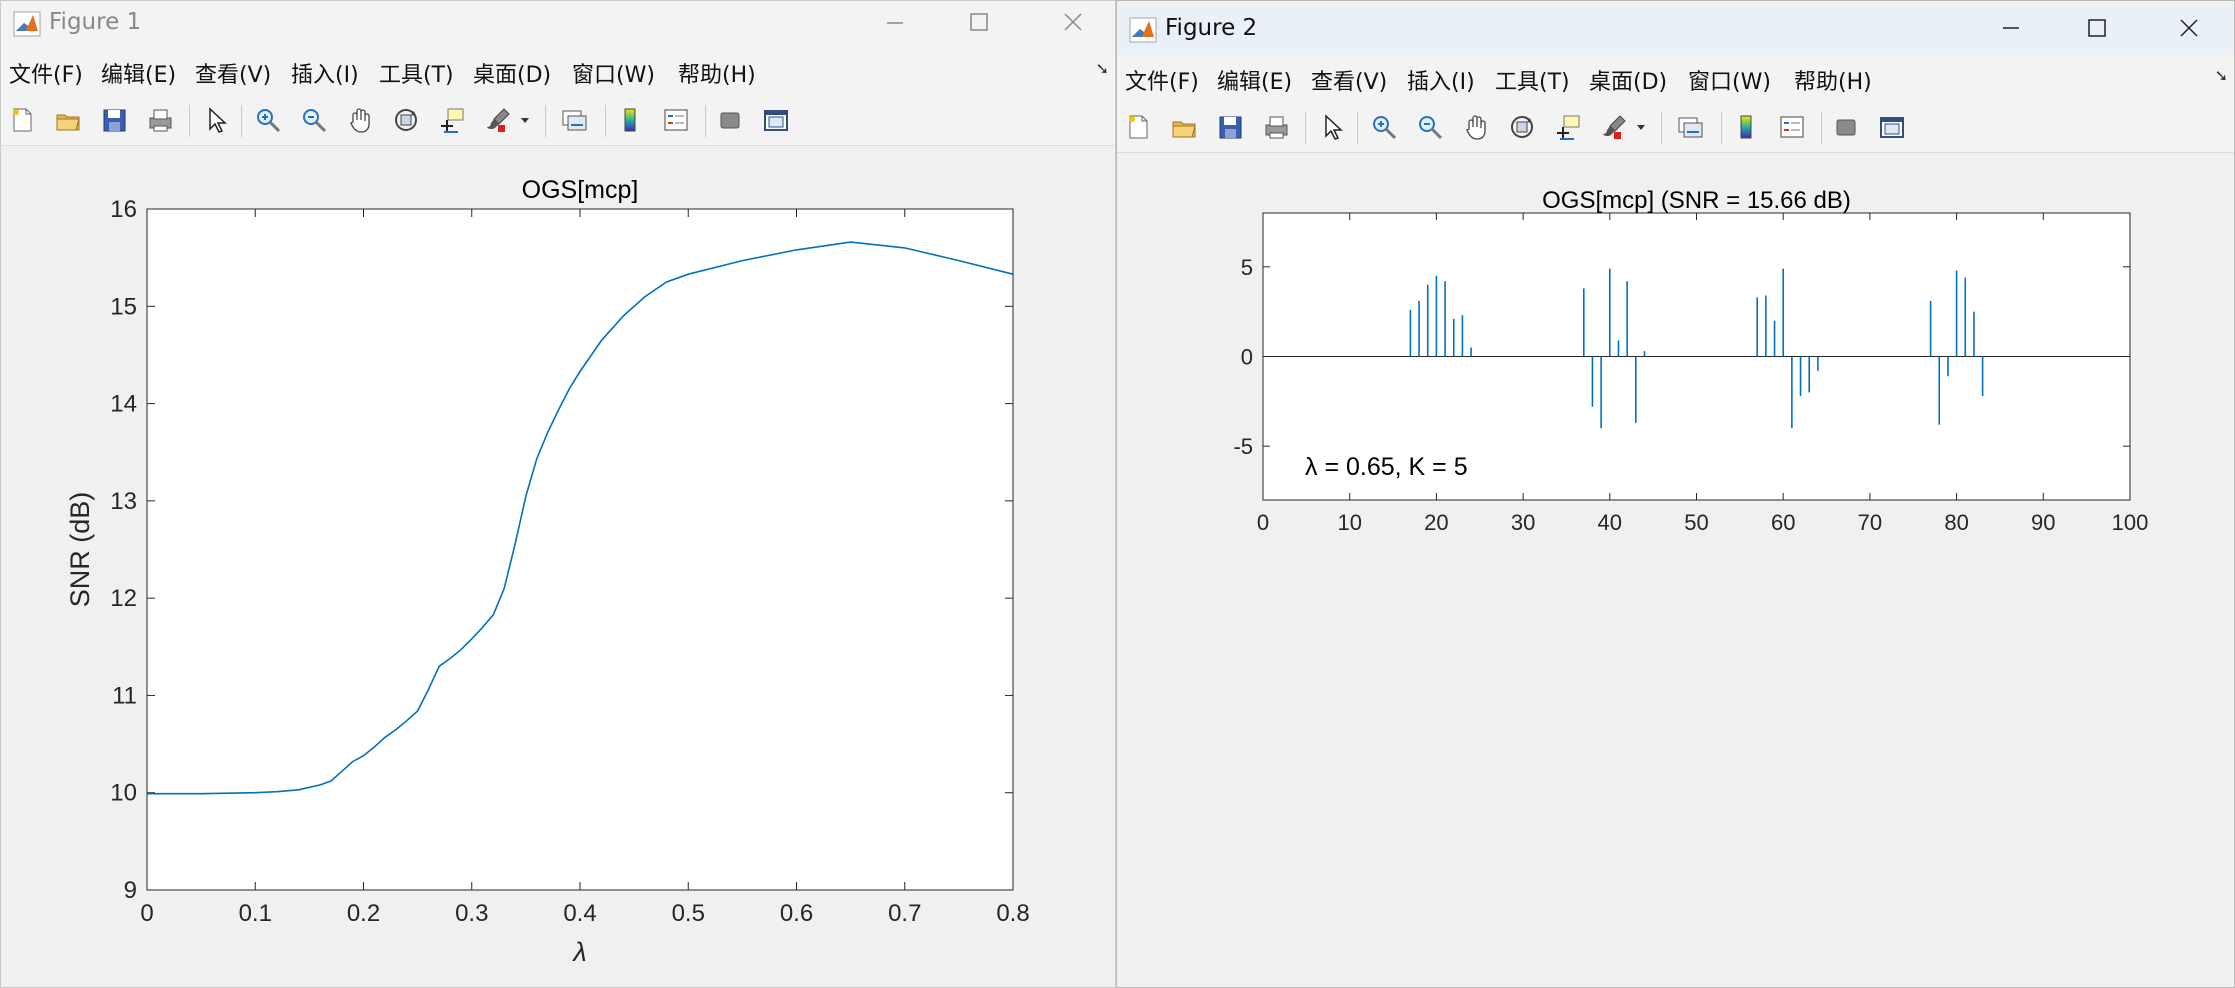  Describe the element at coordinates (124, 695) in the screenshot. I see `y-tick-label: 11` at that location.